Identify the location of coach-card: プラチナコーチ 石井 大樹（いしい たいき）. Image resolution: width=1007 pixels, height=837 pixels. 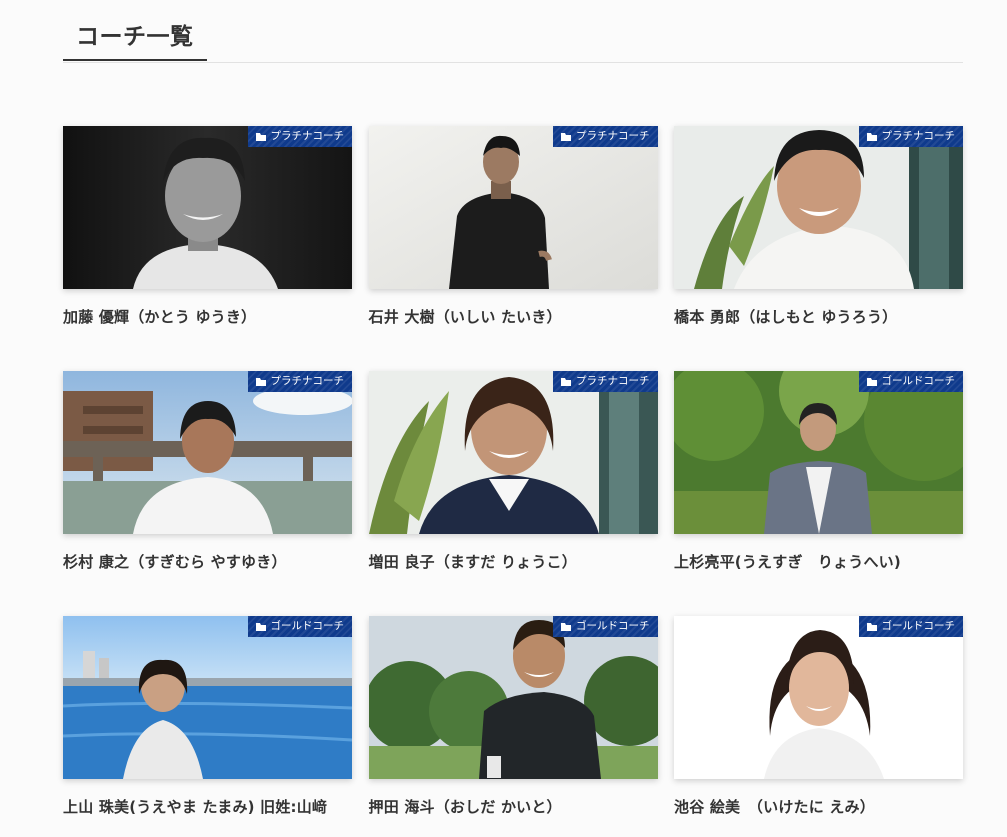
(513, 248).